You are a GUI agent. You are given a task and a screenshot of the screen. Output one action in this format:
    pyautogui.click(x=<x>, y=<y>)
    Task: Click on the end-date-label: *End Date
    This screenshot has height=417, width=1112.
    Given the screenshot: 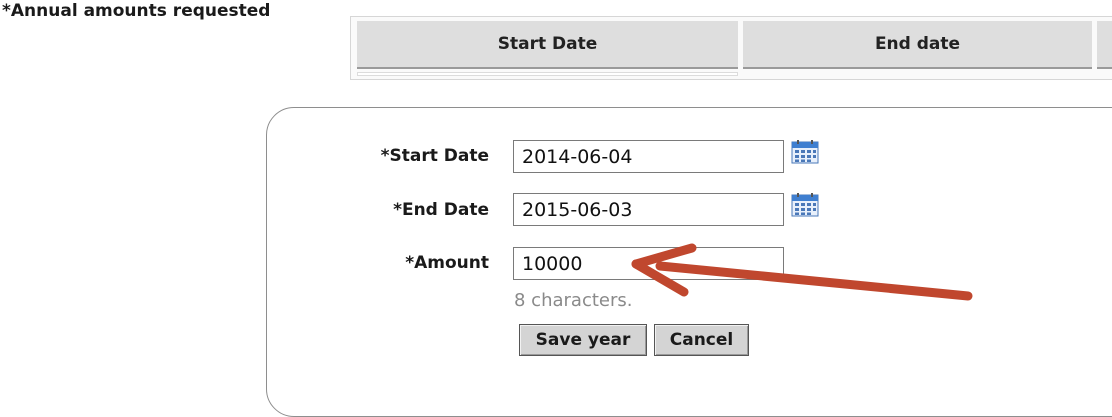 What is the action you would take?
    pyautogui.click(x=441, y=210)
    